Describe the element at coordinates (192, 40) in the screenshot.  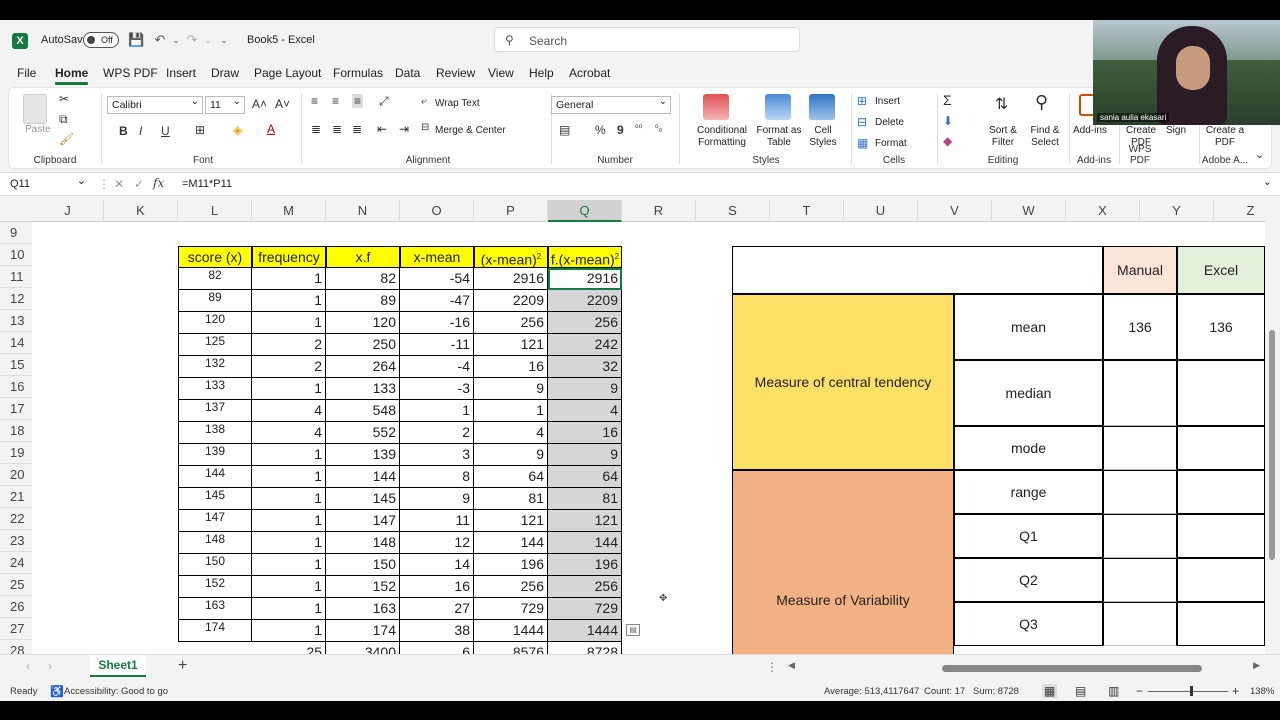
I see `redo-icon: ↷` at that location.